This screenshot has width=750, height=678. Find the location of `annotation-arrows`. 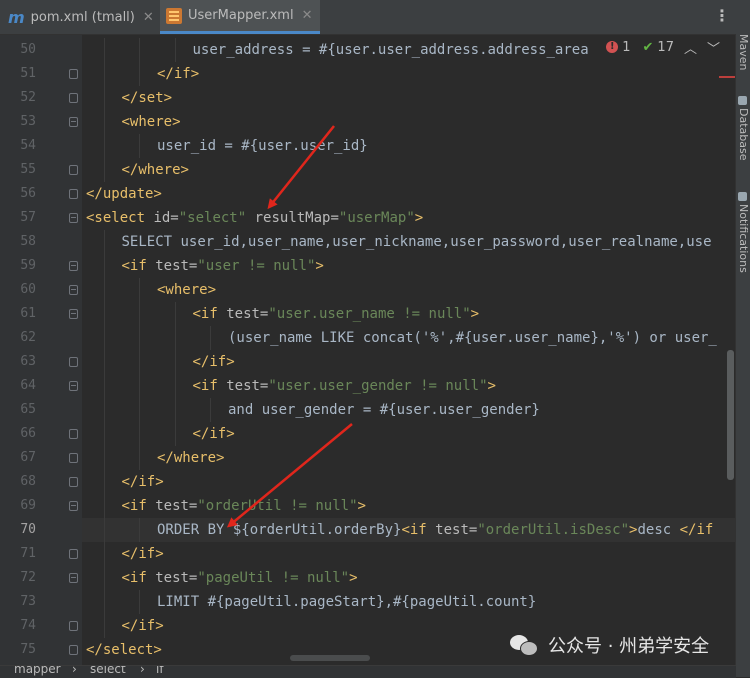

annotation-arrows is located at coordinates (289, 326).